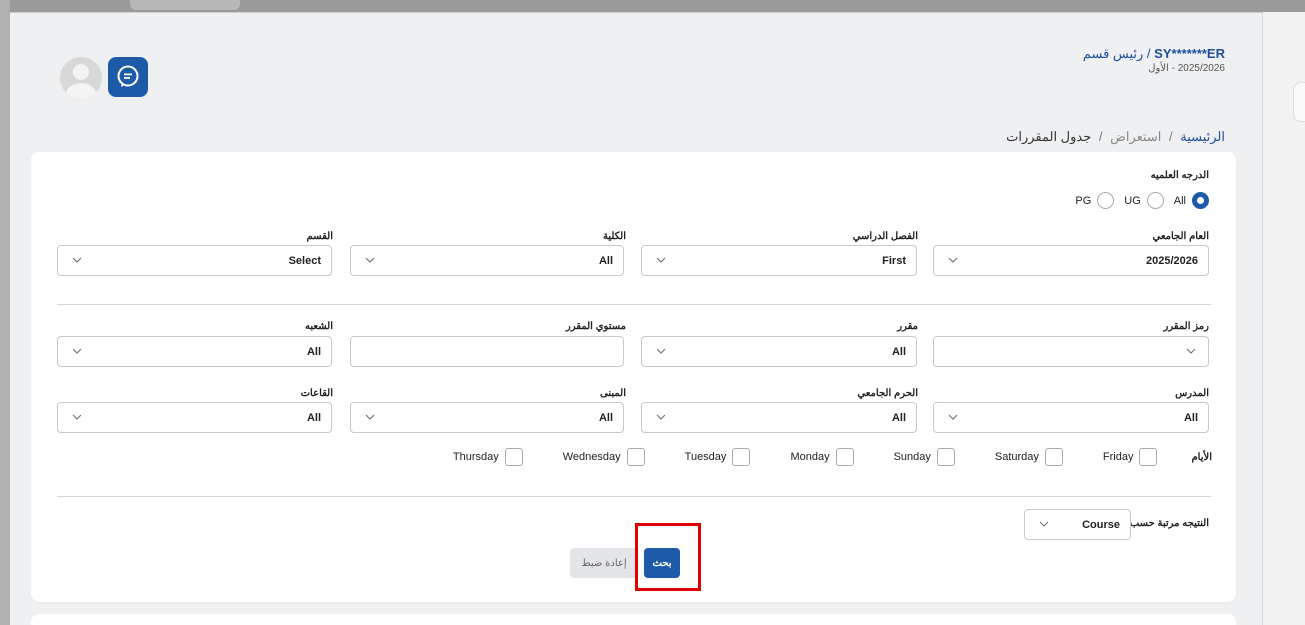  Describe the element at coordinates (1132, 200) in the screenshot. I see `degree-option-ug: UG` at that location.